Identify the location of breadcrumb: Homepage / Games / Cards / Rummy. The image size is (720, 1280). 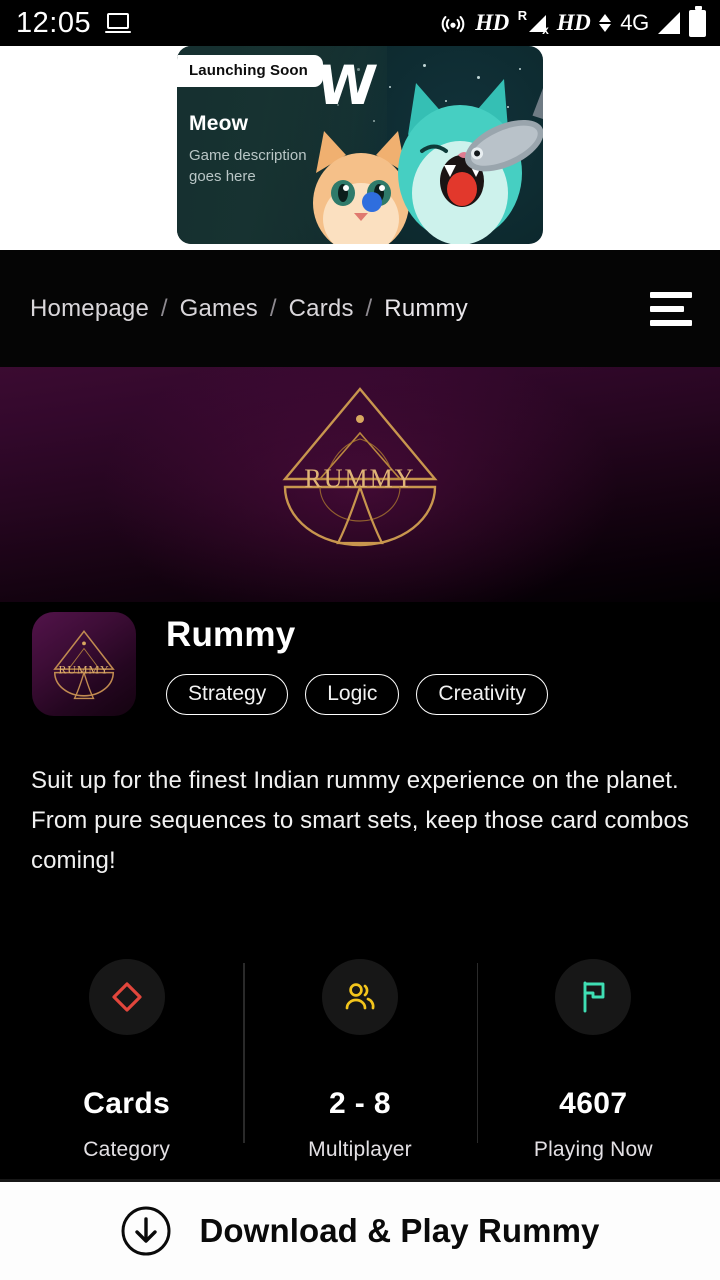
(340, 309).